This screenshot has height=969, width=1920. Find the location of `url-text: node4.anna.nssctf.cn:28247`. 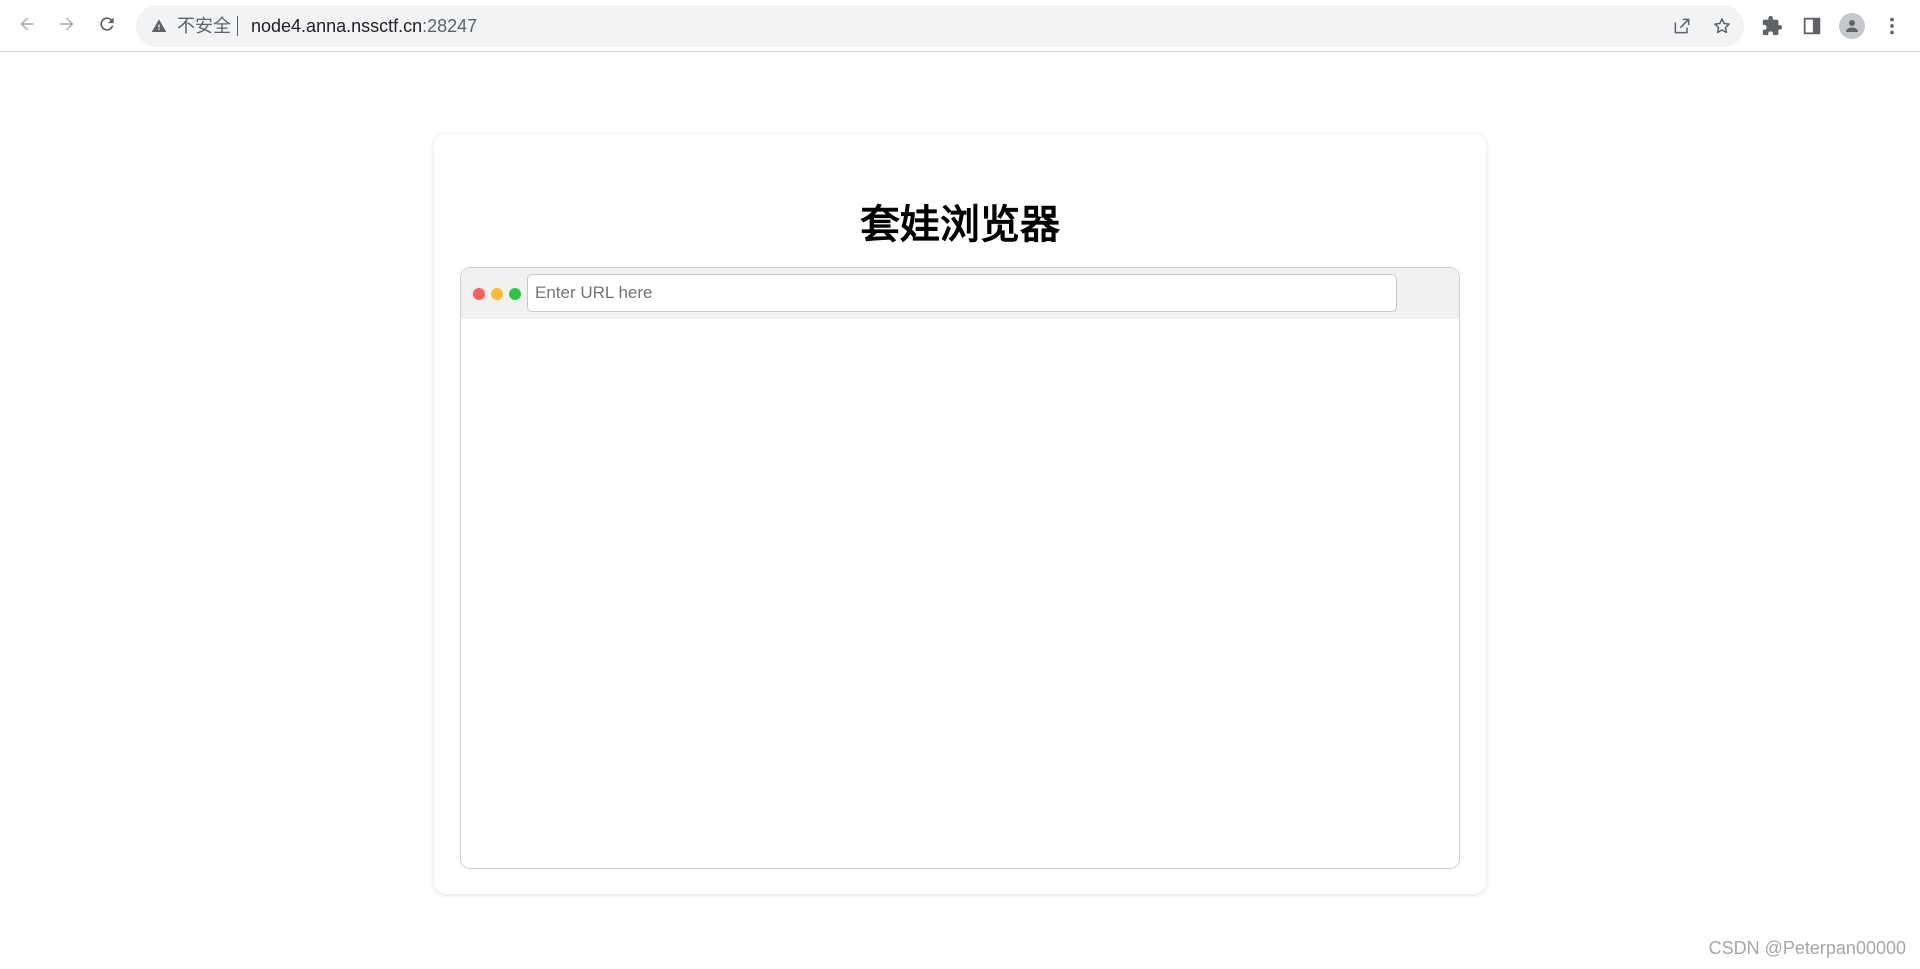

url-text: node4.anna.nssctf.cn:28247 is located at coordinates (364, 26).